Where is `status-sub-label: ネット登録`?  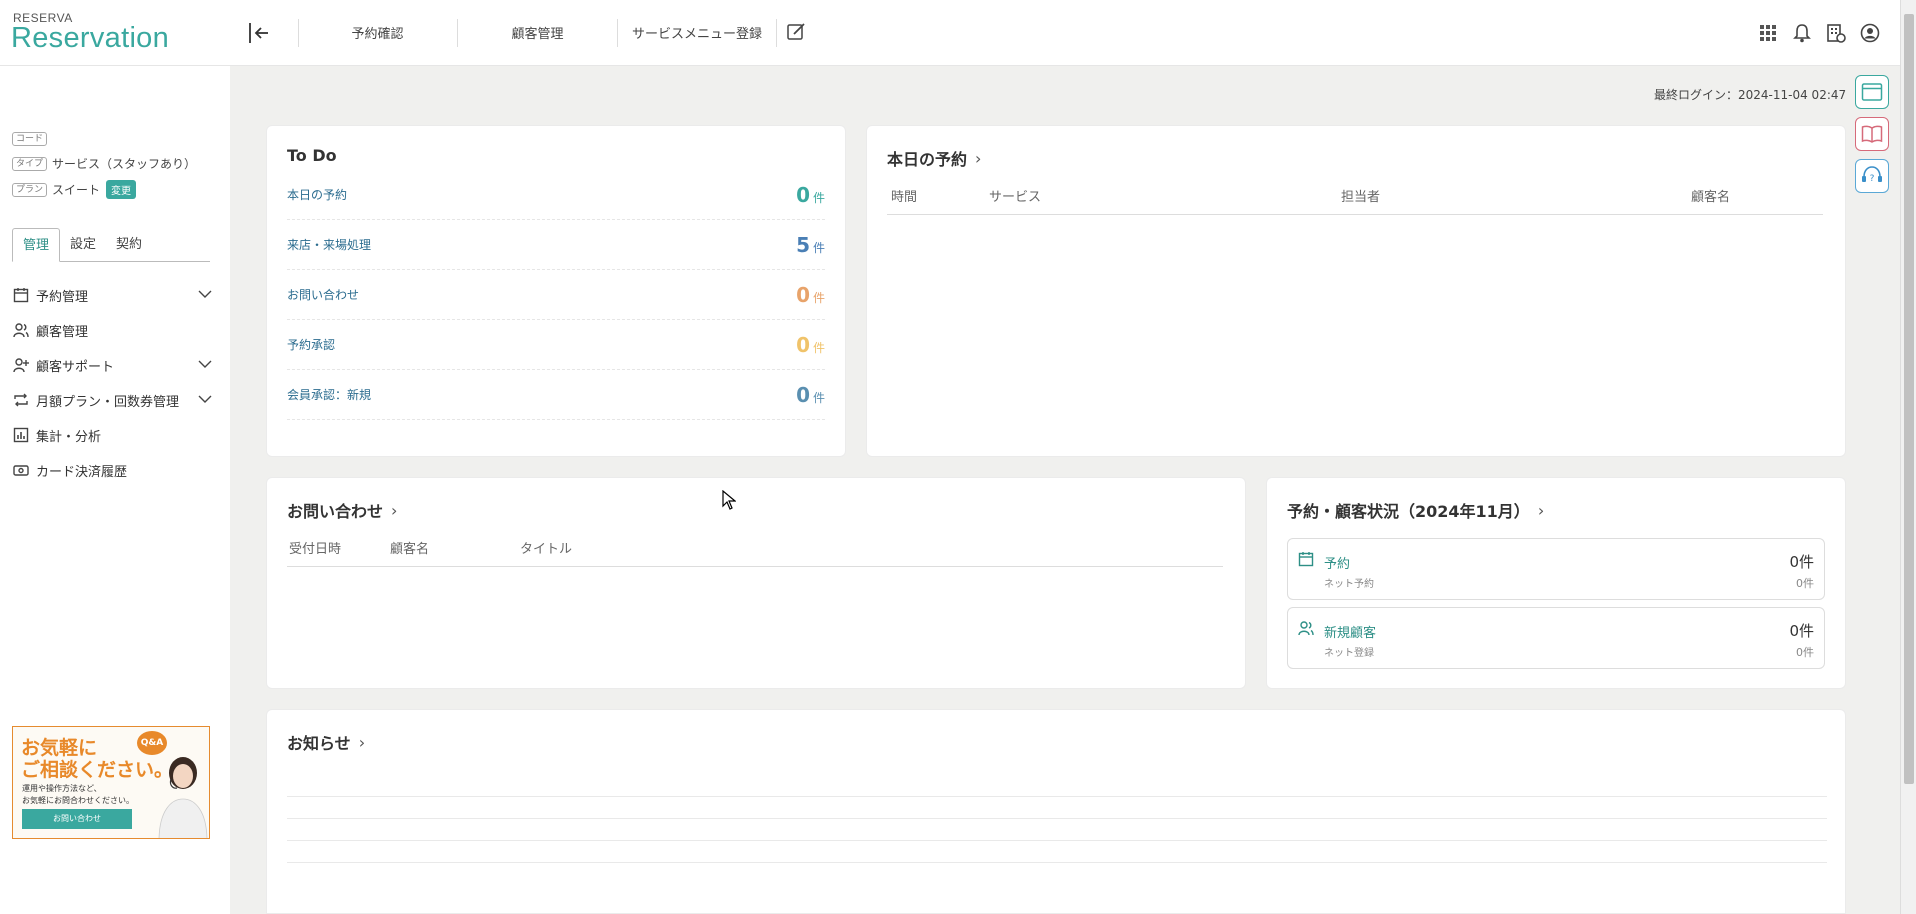
status-sub-label: ネット登録 is located at coordinates (1349, 653).